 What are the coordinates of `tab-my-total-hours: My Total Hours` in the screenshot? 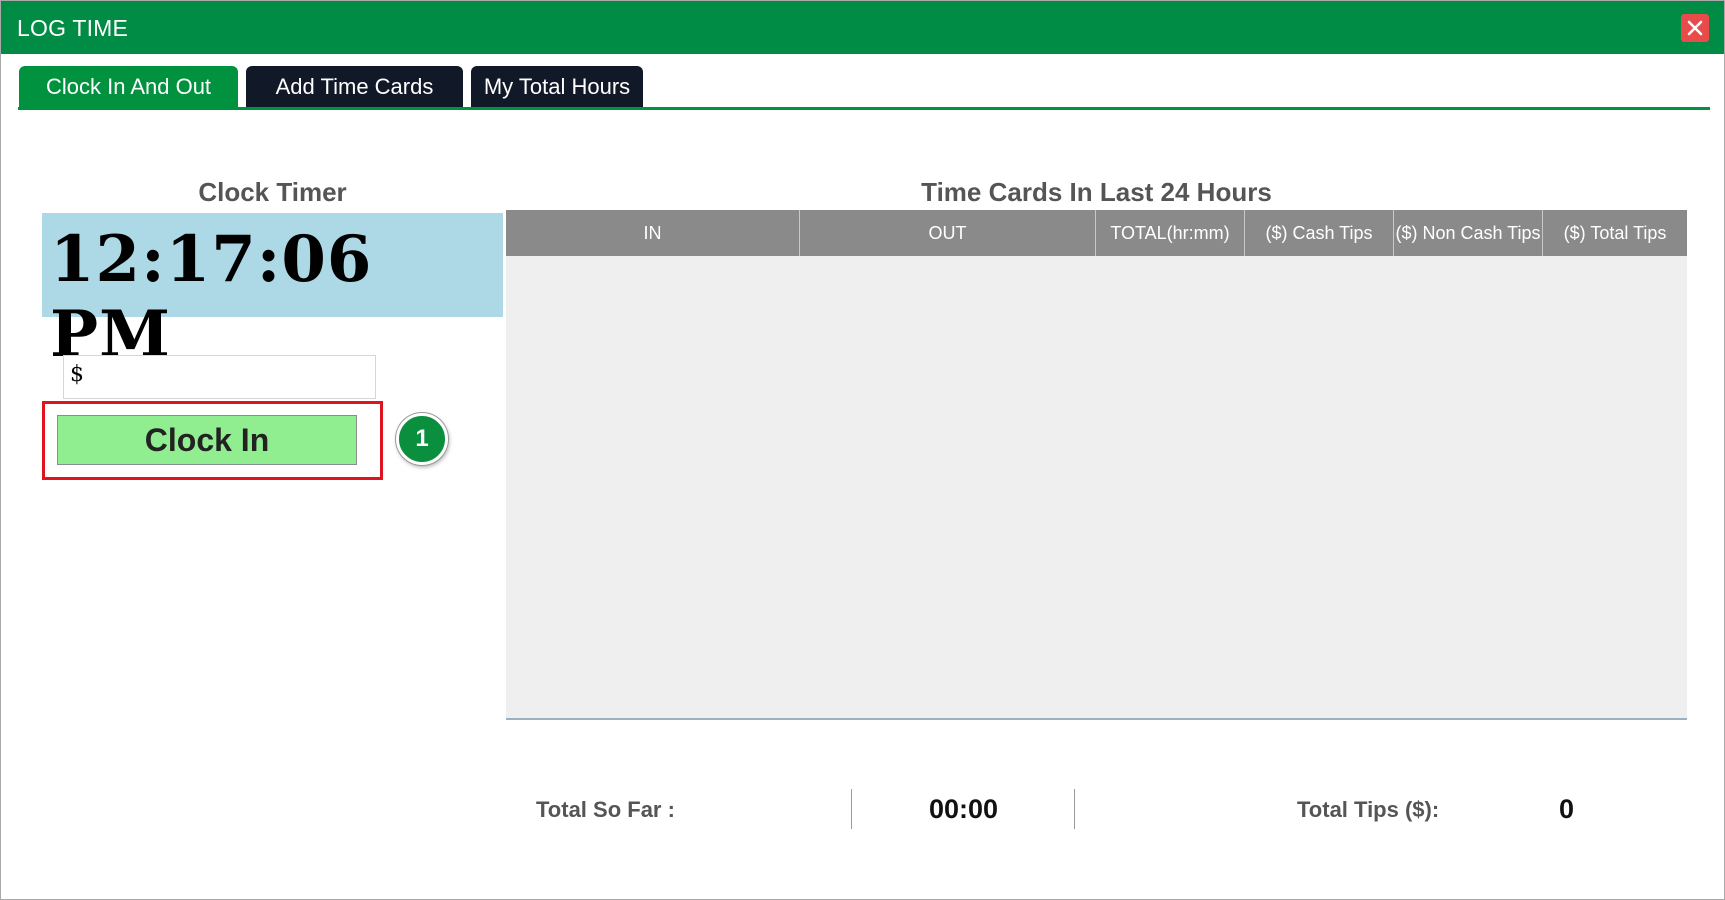 It's located at (557, 86).